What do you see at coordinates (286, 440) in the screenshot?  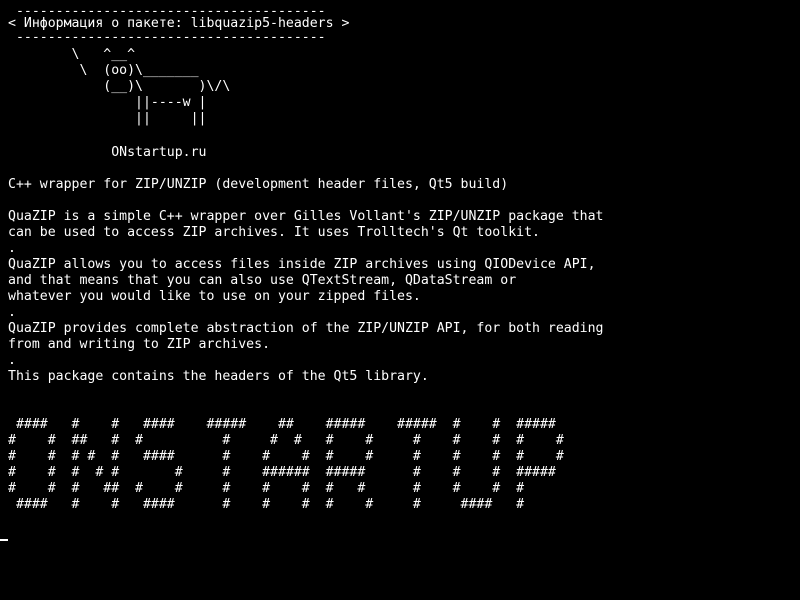 I see `banner-line: # # ## # # # # # # # # # # # #` at bounding box center [286, 440].